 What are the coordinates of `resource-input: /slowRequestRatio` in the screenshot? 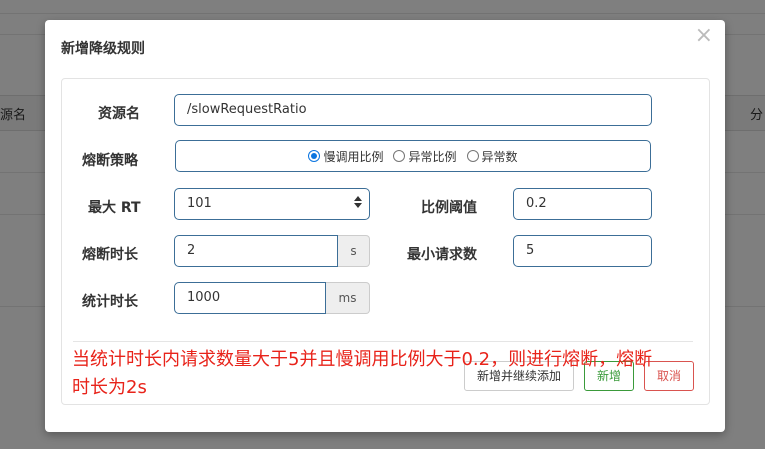 It's located at (413, 110).